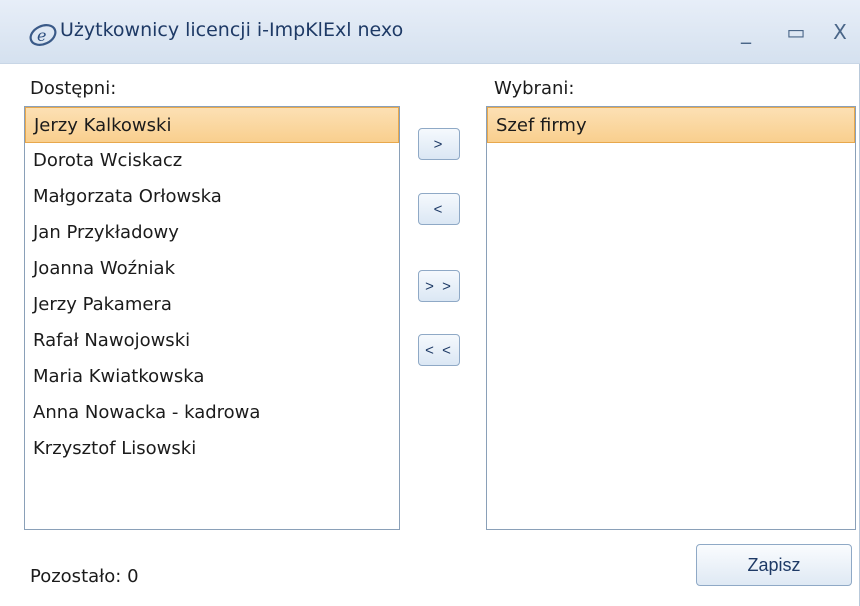 Image resolution: width=860 pixels, height=606 pixels. I want to click on list-item: Anna Nowacka - kadrowa, so click(212, 413).